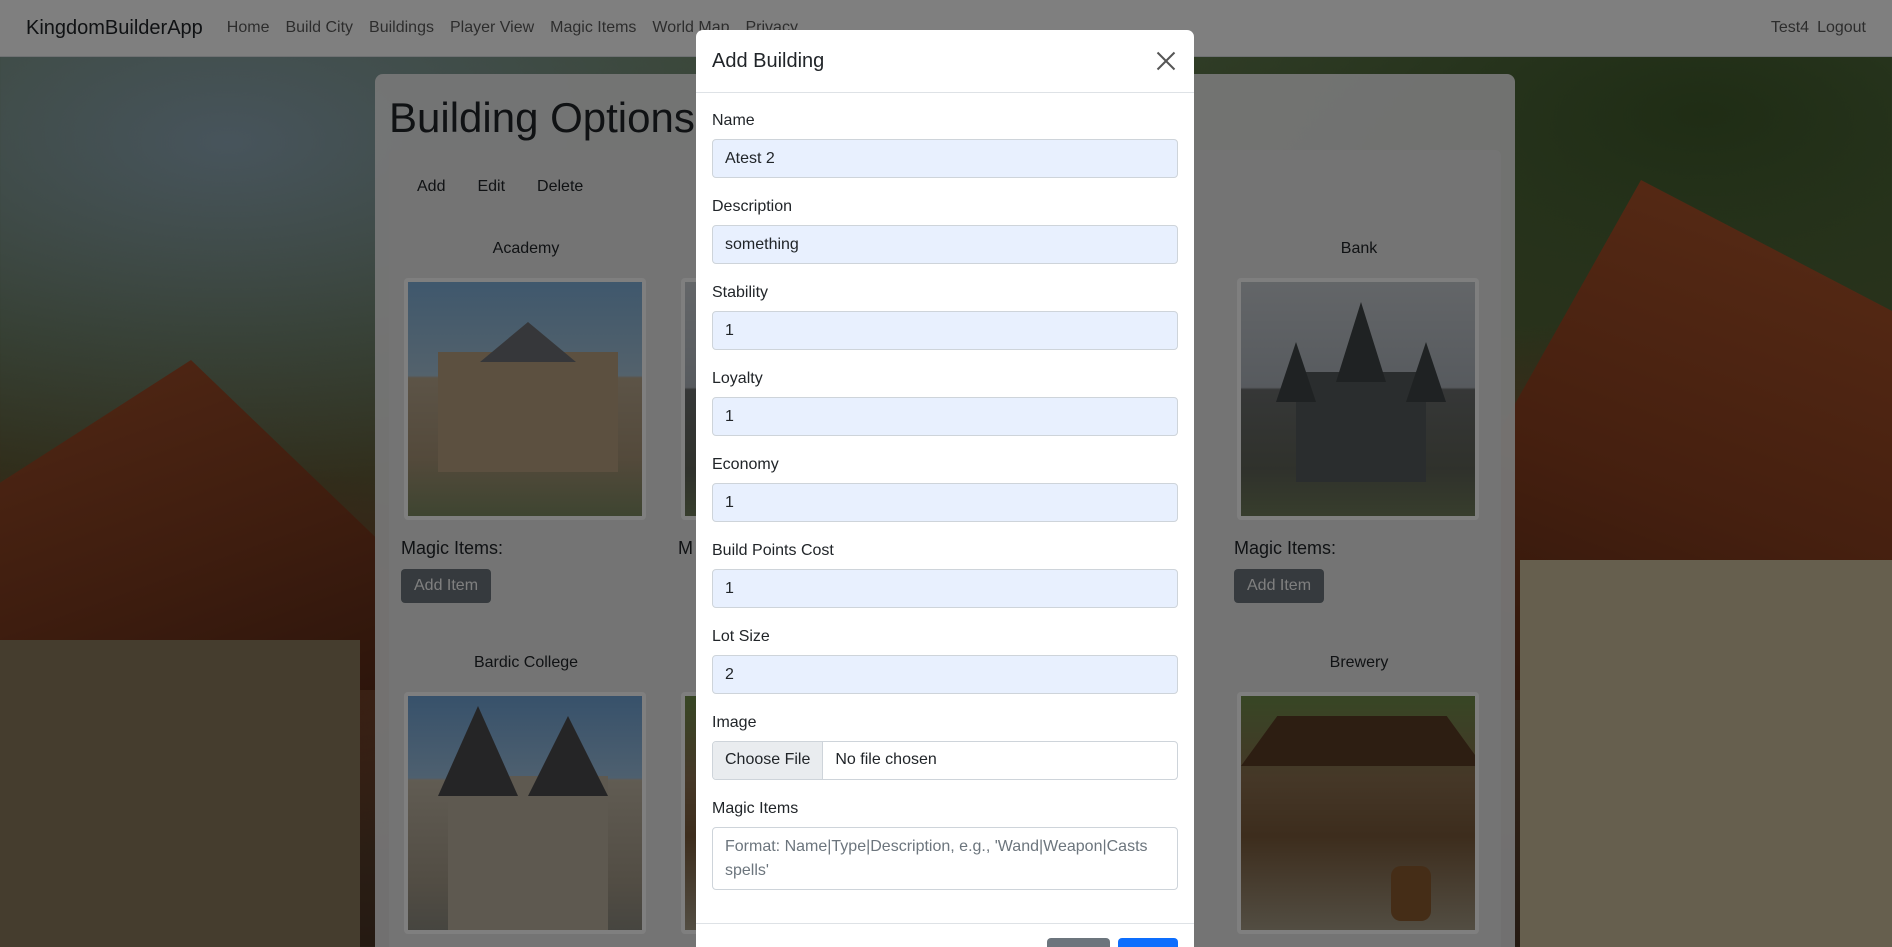 This screenshot has width=1892, height=947. What do you see at coordinates (945, 935) in the screenshot?
I see `modal-footer` at bounding box center [945, 935].